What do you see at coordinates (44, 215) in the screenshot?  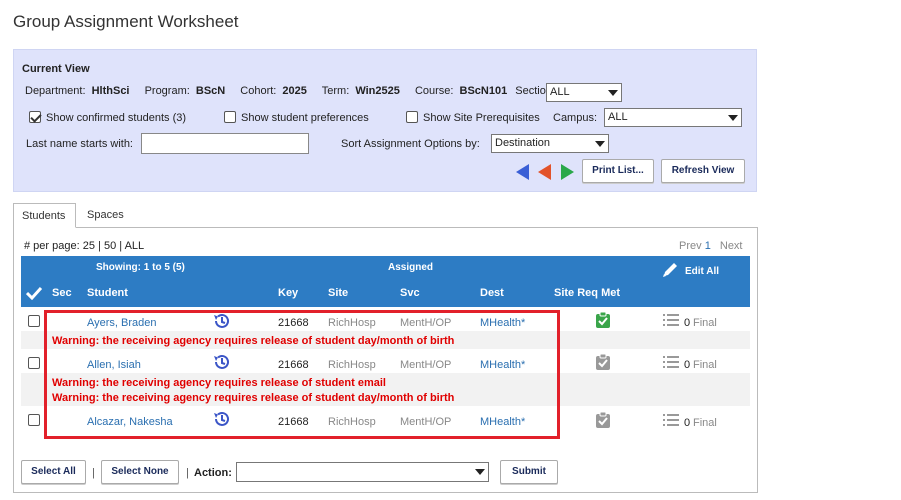 I see `tab-students: Students` at bounding box center [44, 215].